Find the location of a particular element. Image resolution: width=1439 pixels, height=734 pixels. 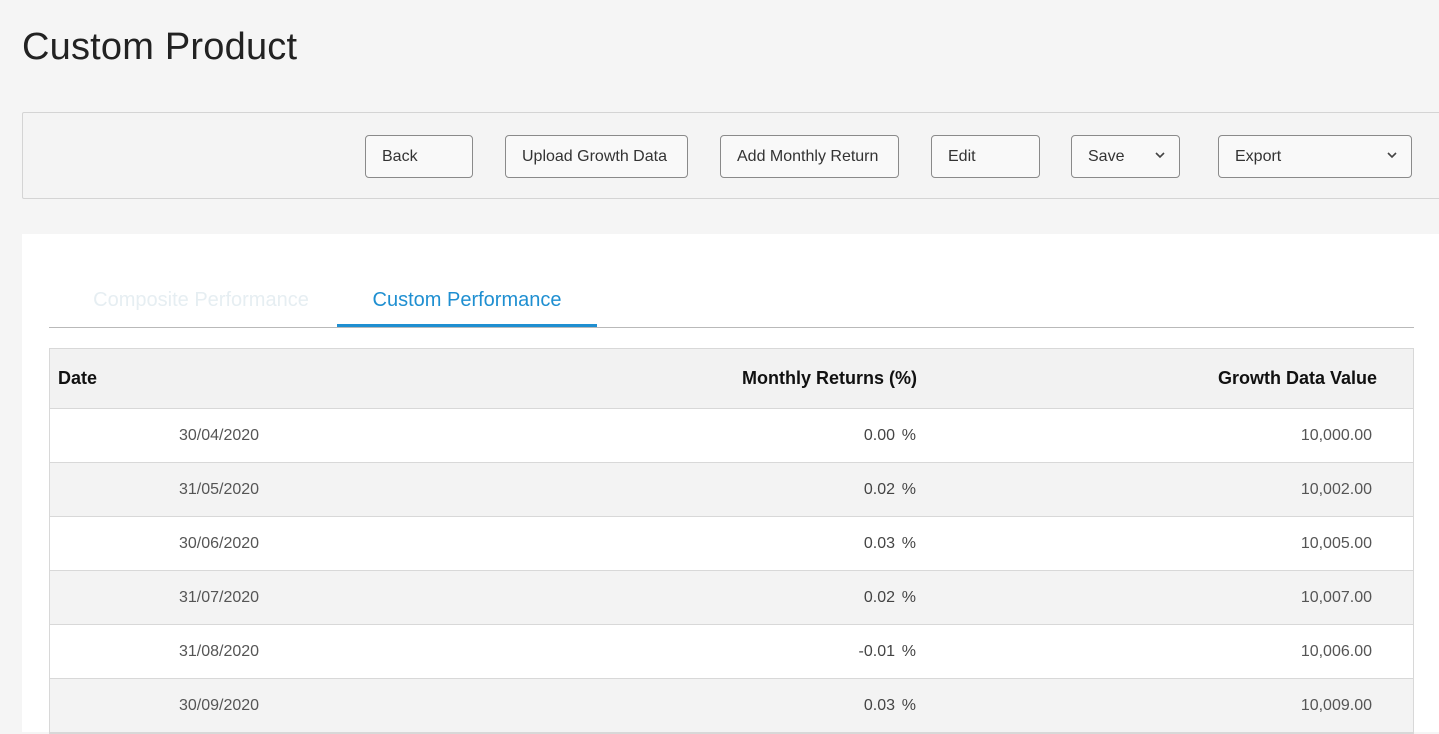

active-tab-indicator is located at coordinates (467, 325).